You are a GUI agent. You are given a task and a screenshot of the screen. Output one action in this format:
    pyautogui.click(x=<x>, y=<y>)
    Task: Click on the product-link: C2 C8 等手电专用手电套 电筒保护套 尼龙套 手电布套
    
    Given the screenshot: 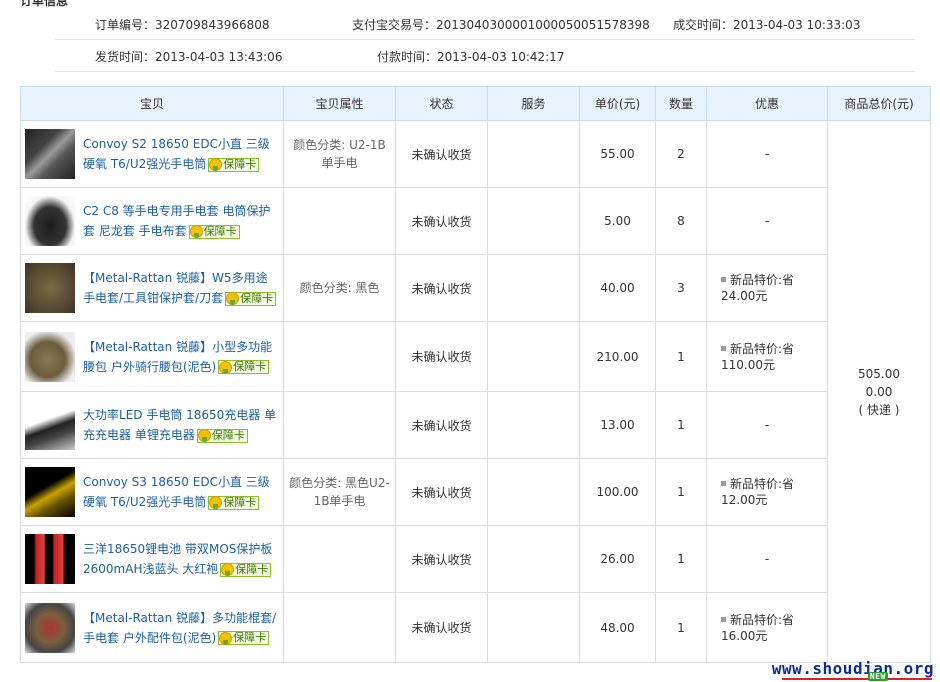 What is the action you would take?
    pyautogui.click(x=176, y=221)
    